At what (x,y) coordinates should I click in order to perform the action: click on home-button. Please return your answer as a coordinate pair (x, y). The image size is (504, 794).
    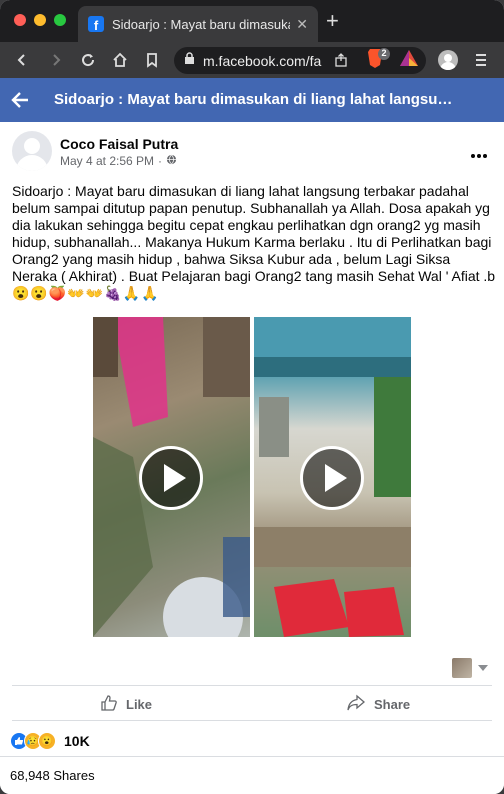
    Looking at the image, I should click on (120, 60).